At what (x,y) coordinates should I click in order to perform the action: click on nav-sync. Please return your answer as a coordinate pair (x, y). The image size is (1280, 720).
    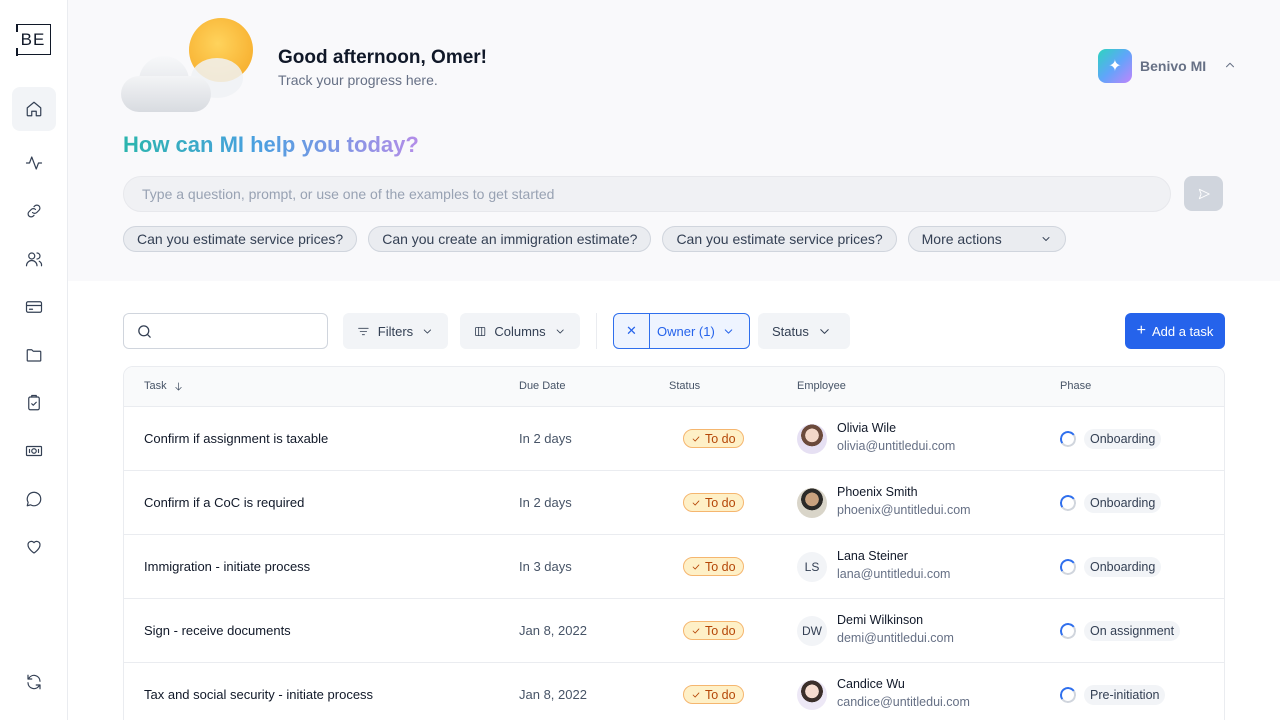
    Looking at the image, I should click on (34, 682).